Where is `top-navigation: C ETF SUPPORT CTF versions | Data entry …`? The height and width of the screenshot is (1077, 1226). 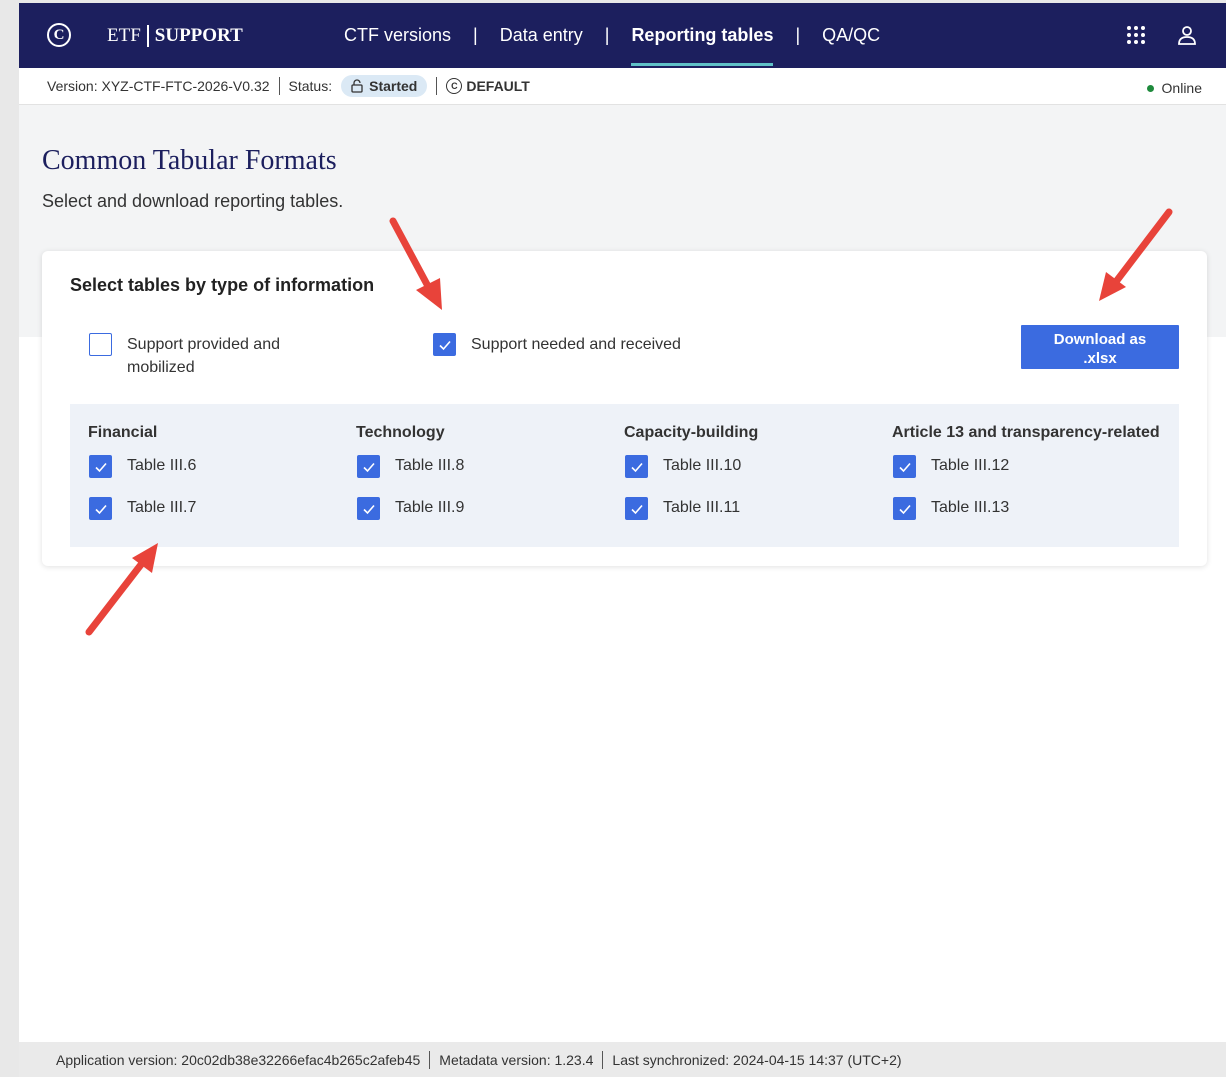 top-navigation: C ETF SUPPORT CTF versions | Data entry … is located at coordinates (622, 35).